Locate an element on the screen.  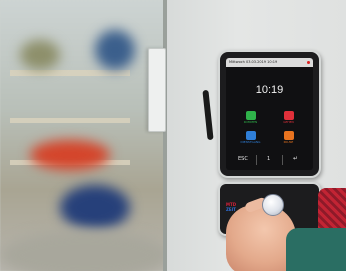
check-in-button: KOMMEN is located at coordinates (250, 118).